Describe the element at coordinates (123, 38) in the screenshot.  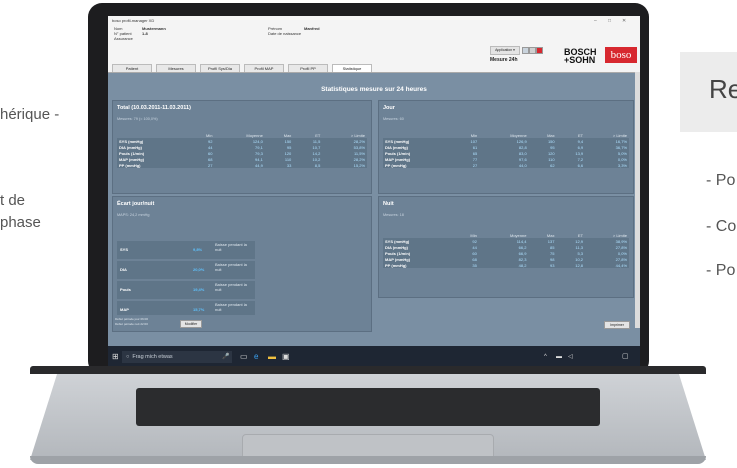
I see `assurance-label: Assurance` at that location.